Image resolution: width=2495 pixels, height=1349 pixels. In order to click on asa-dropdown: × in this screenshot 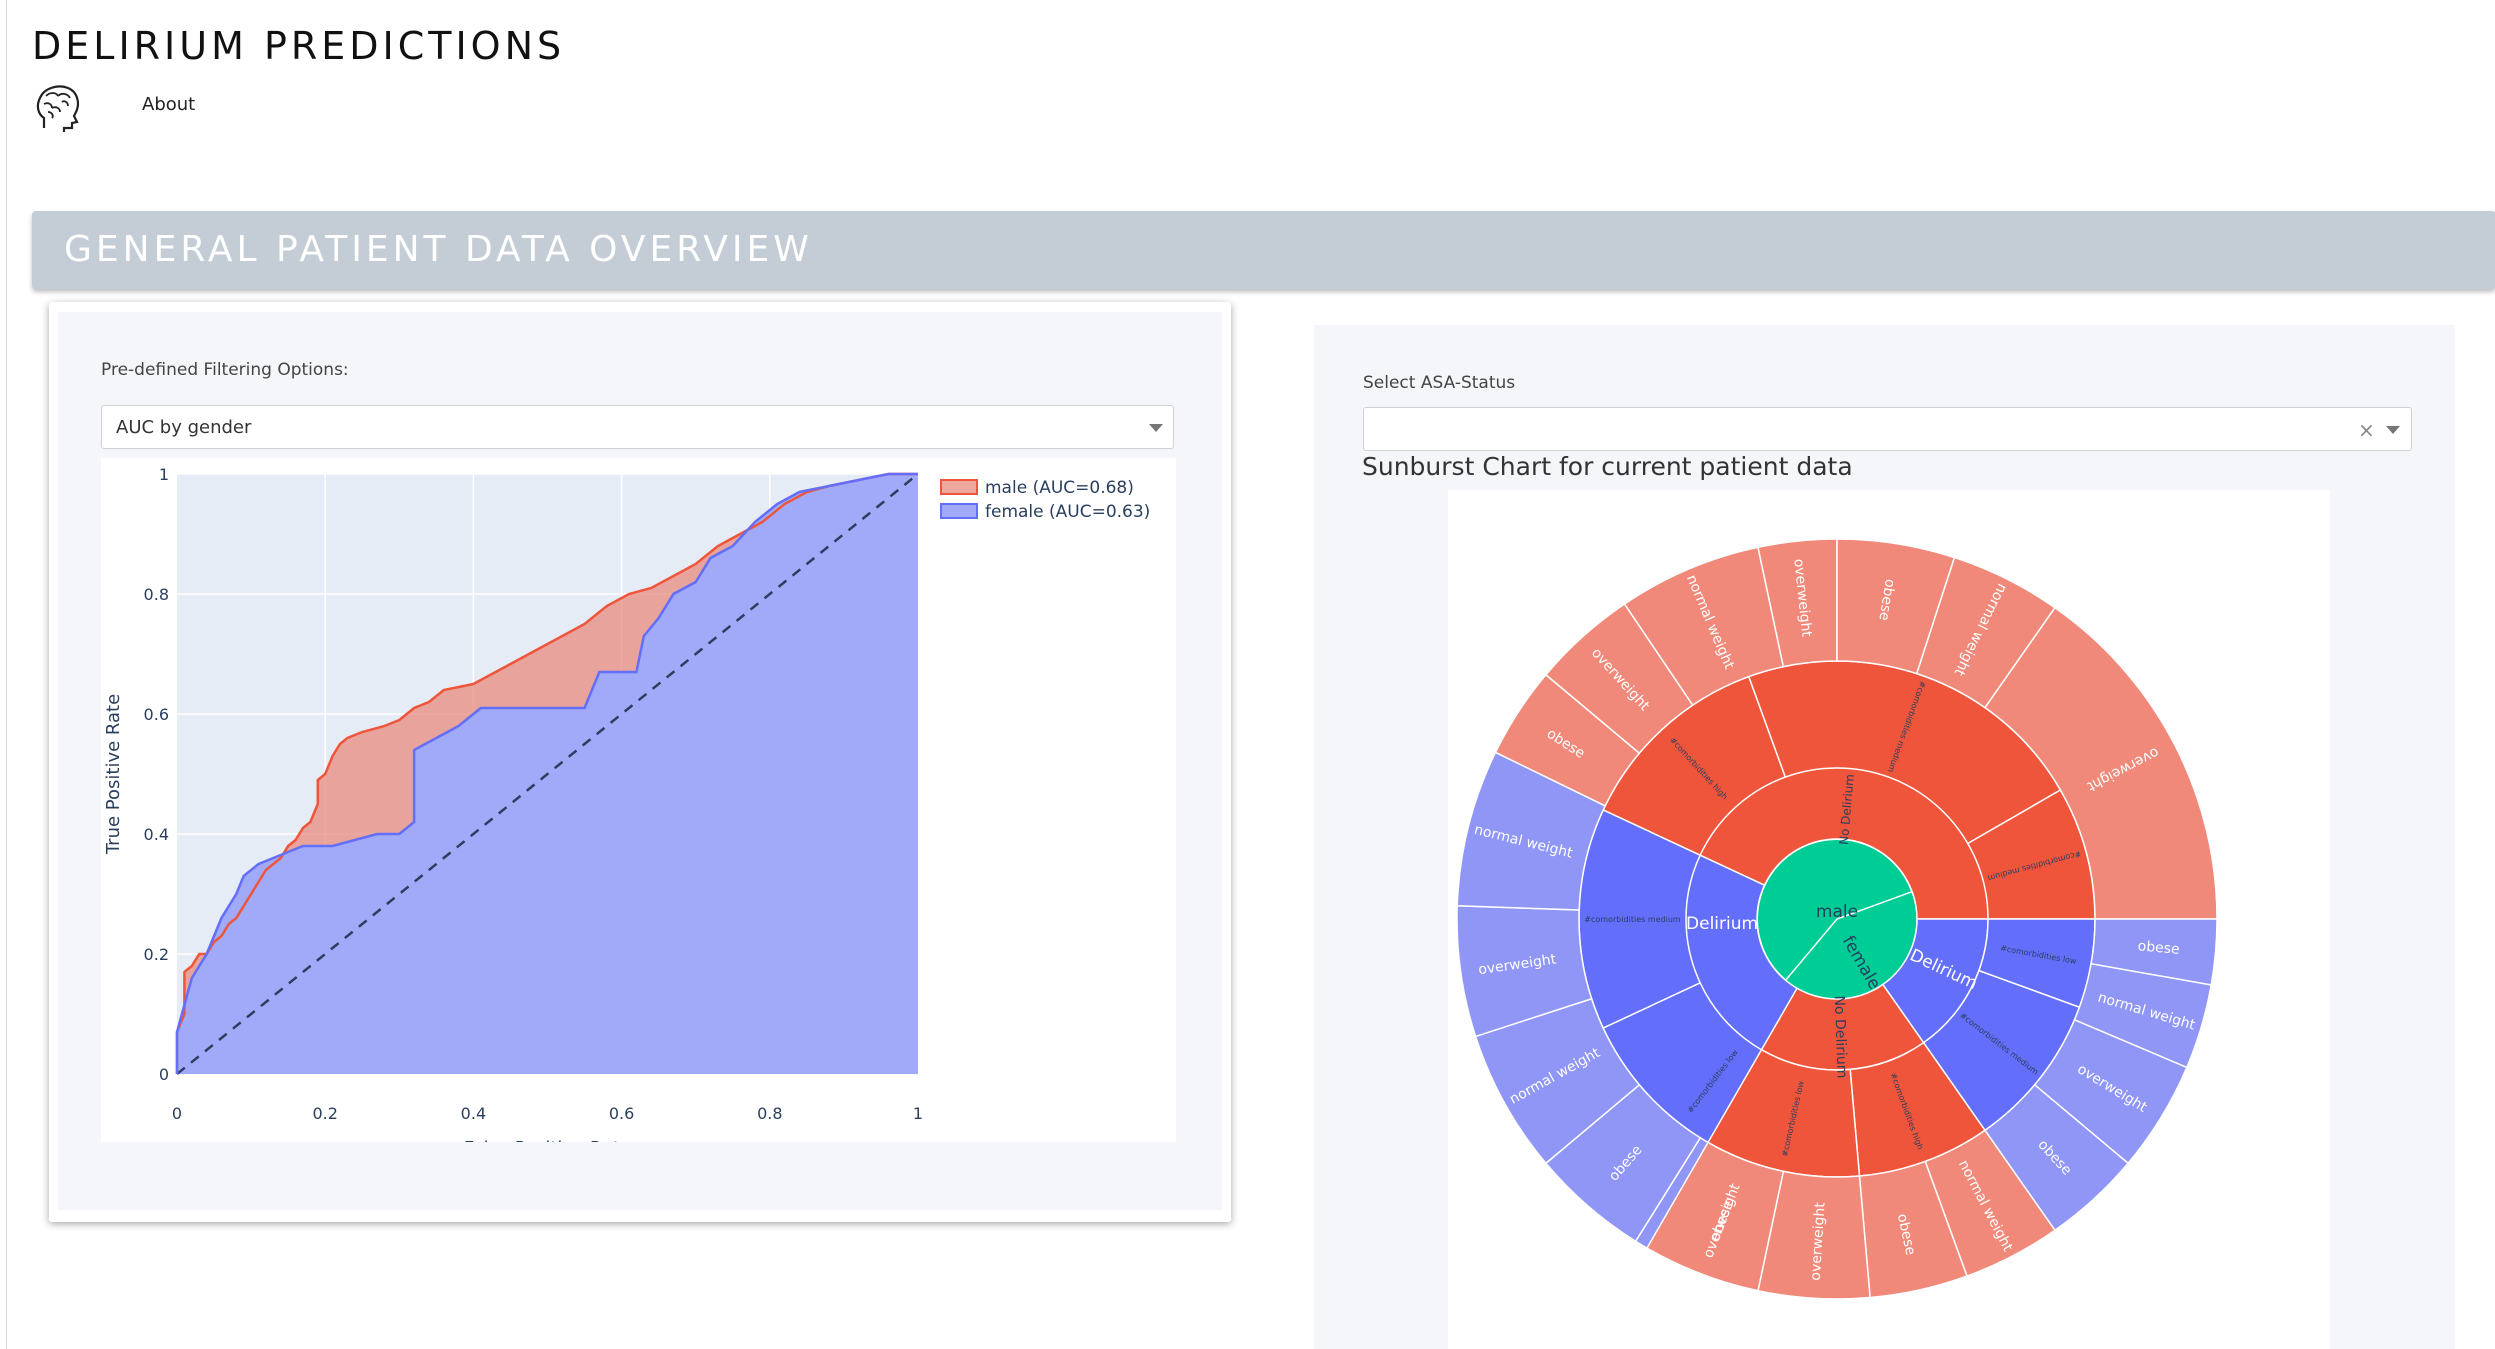, I will do `click(1887, 429)`.